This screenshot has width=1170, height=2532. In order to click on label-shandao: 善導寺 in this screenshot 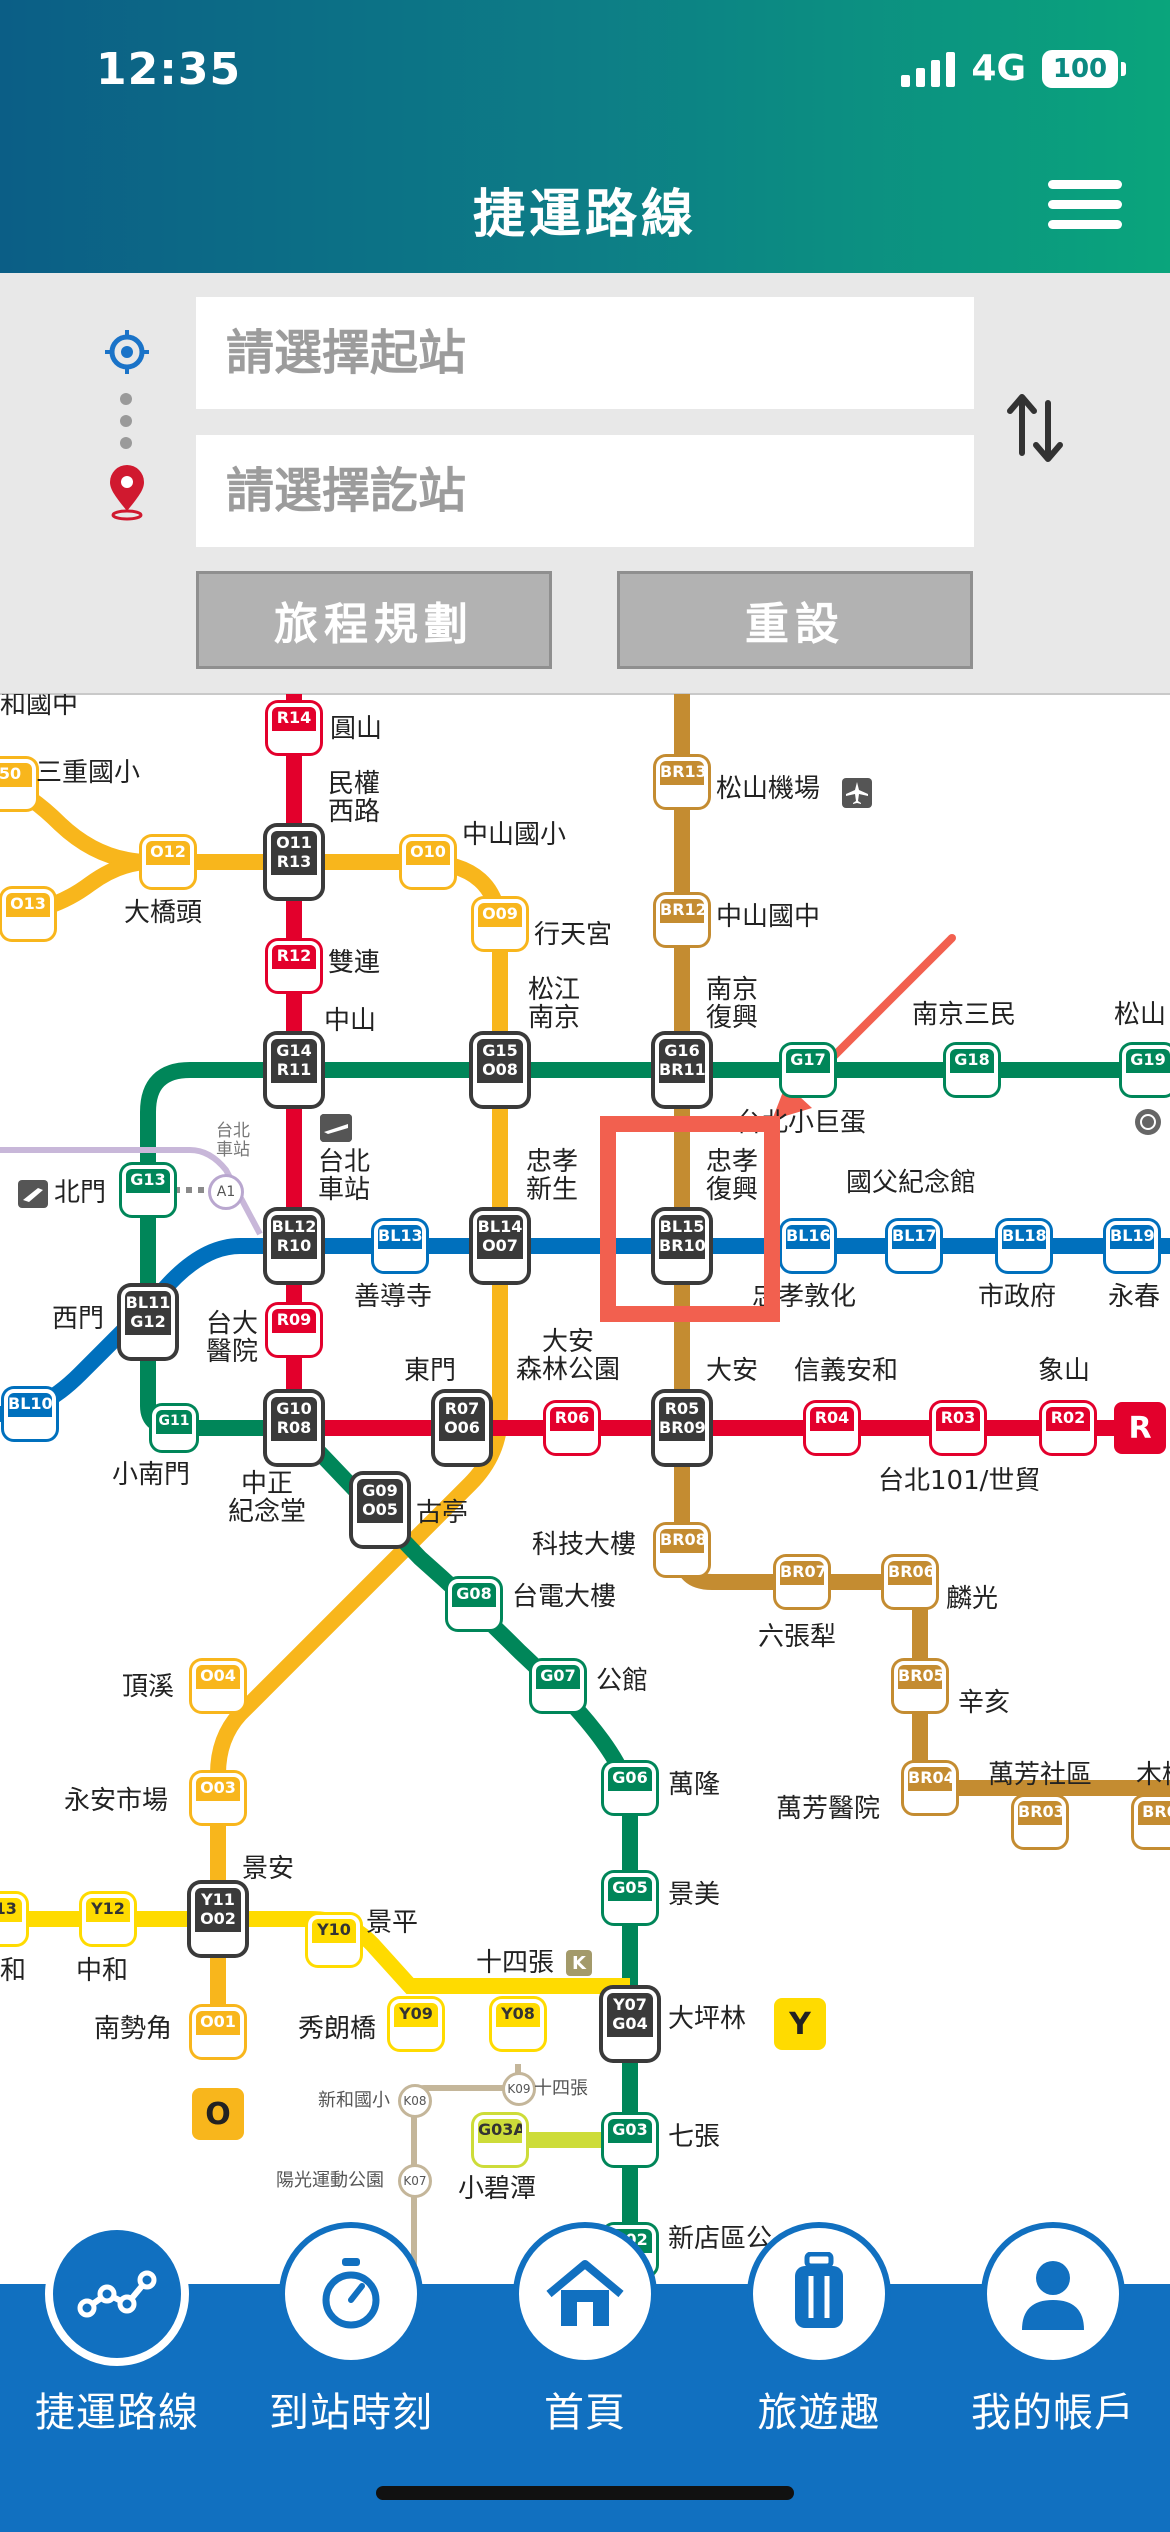, I will do `click(393, 1297)`.